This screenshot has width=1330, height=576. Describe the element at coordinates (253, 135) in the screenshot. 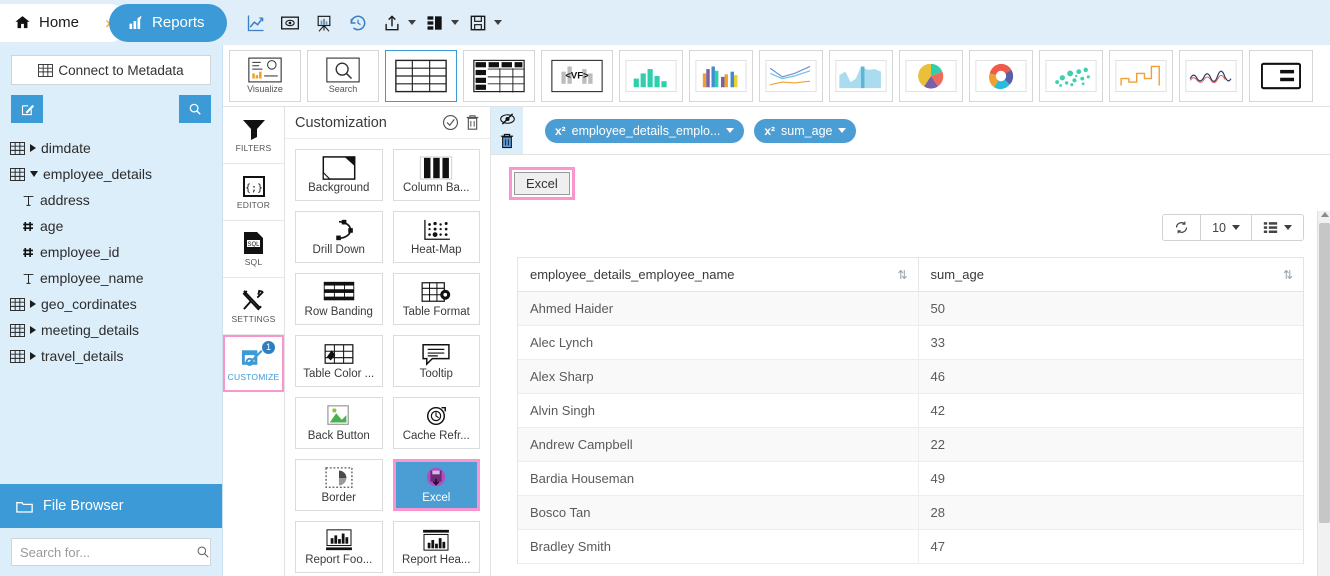

I see `sidebar-item-filters: FILTERS` at that location.